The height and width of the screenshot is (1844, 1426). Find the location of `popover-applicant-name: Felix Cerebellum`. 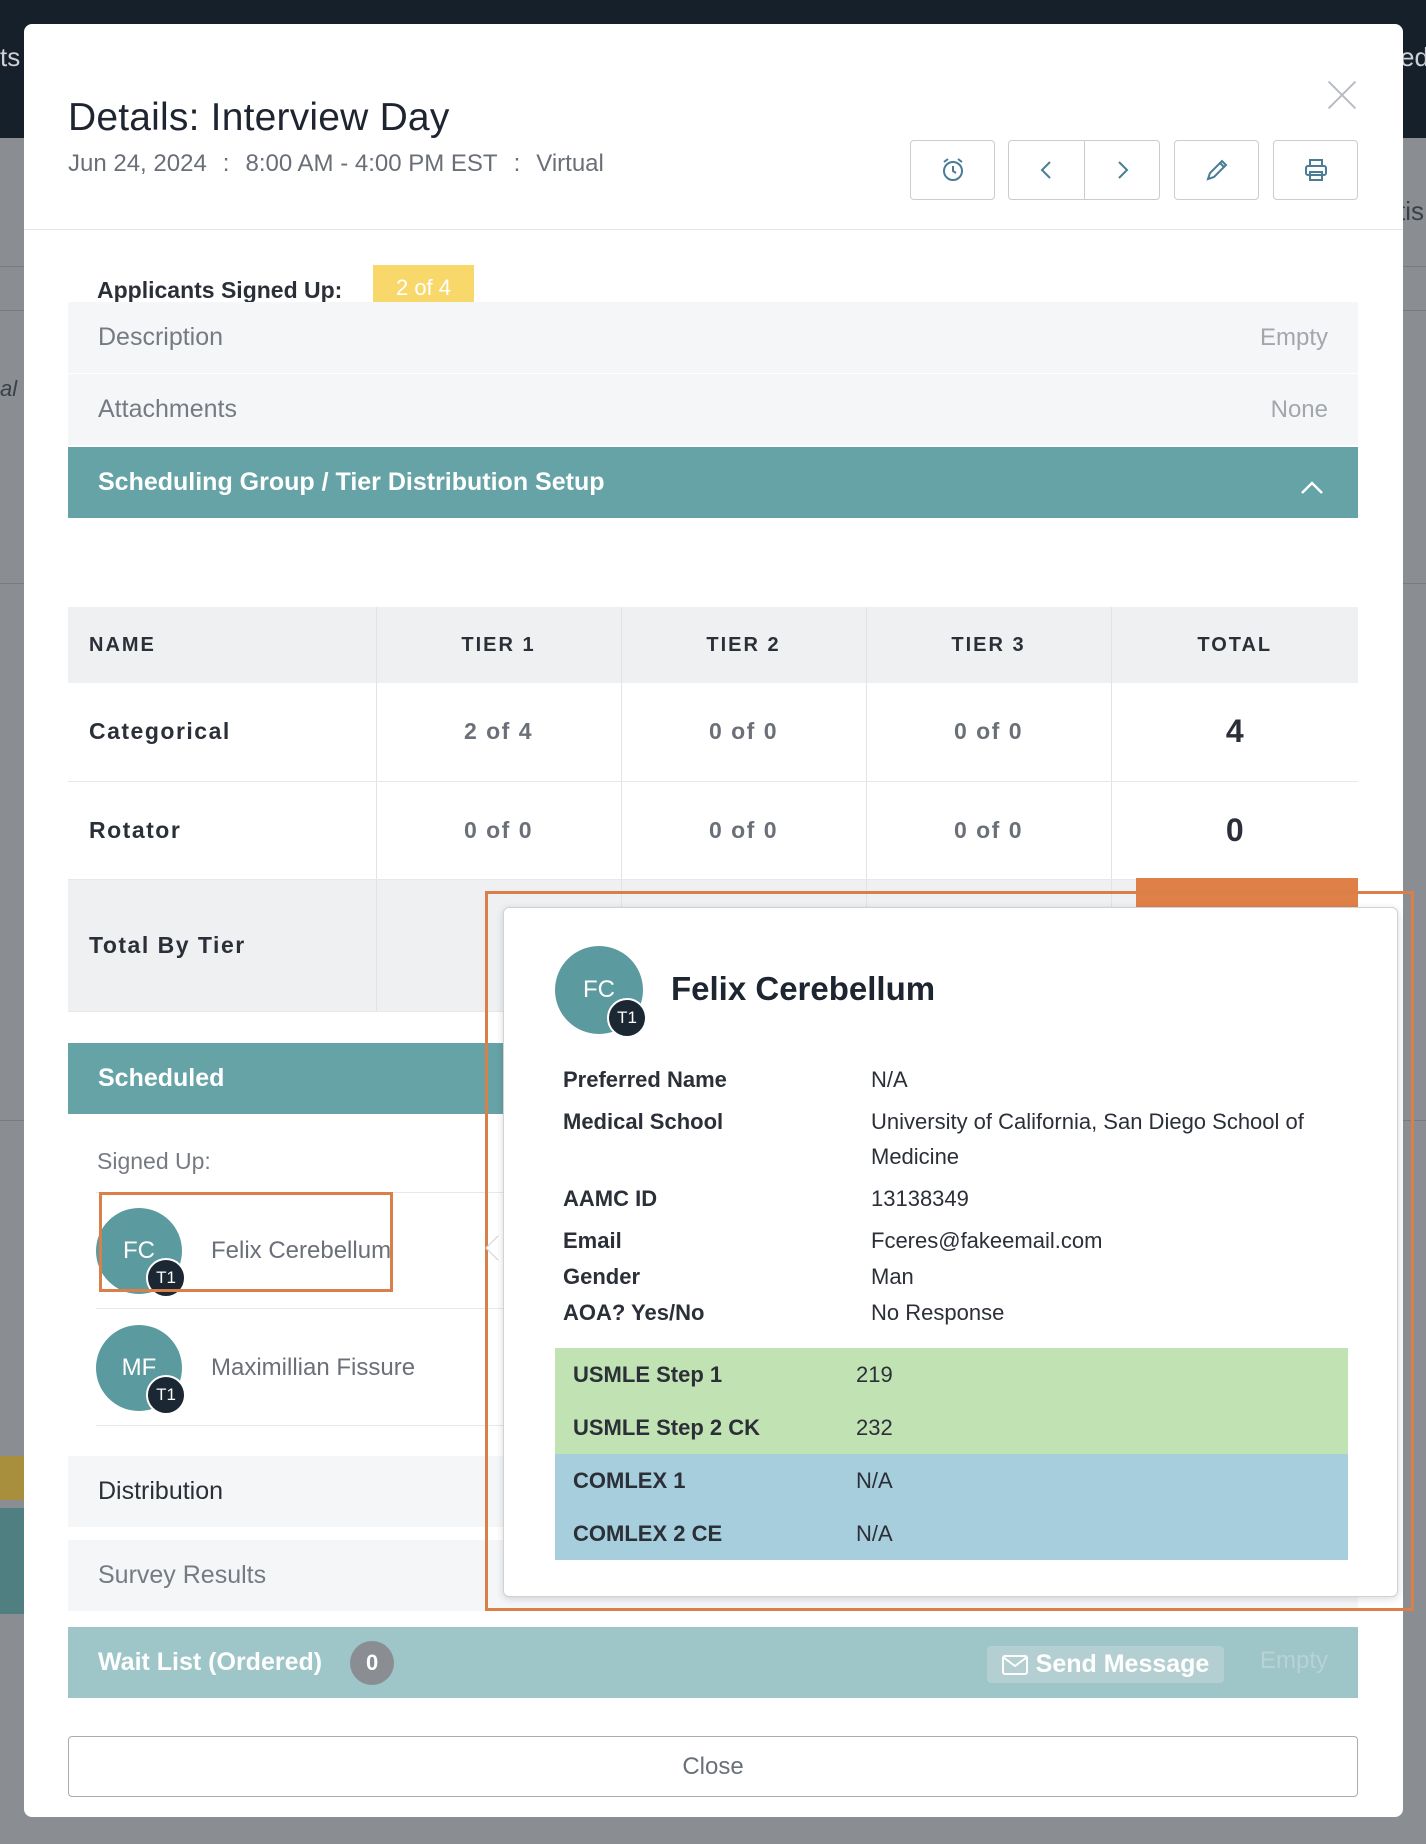

popover-applicant-name: Felix Cerebellum is located at coordinates (803, 988).